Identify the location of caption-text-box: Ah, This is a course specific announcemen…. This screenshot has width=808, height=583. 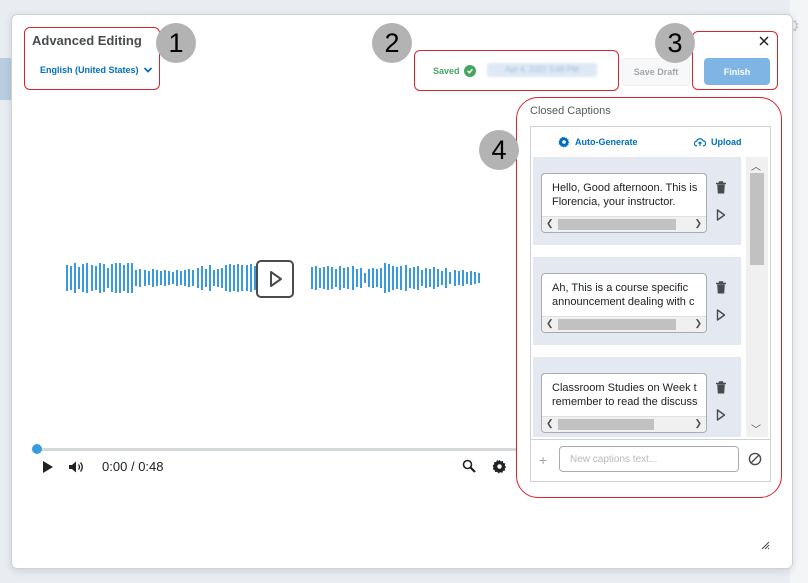
(624, 303).